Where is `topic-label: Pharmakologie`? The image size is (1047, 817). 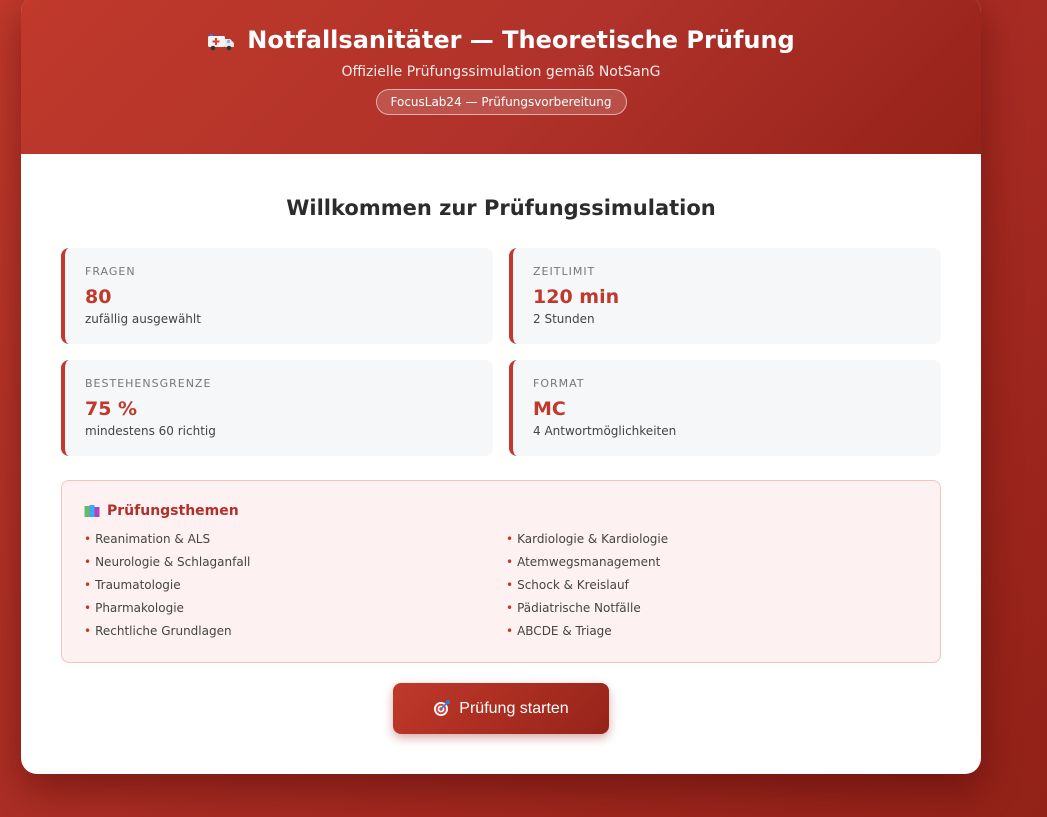
topic-label: Pharmakologie is located at coordinates (139, 608).